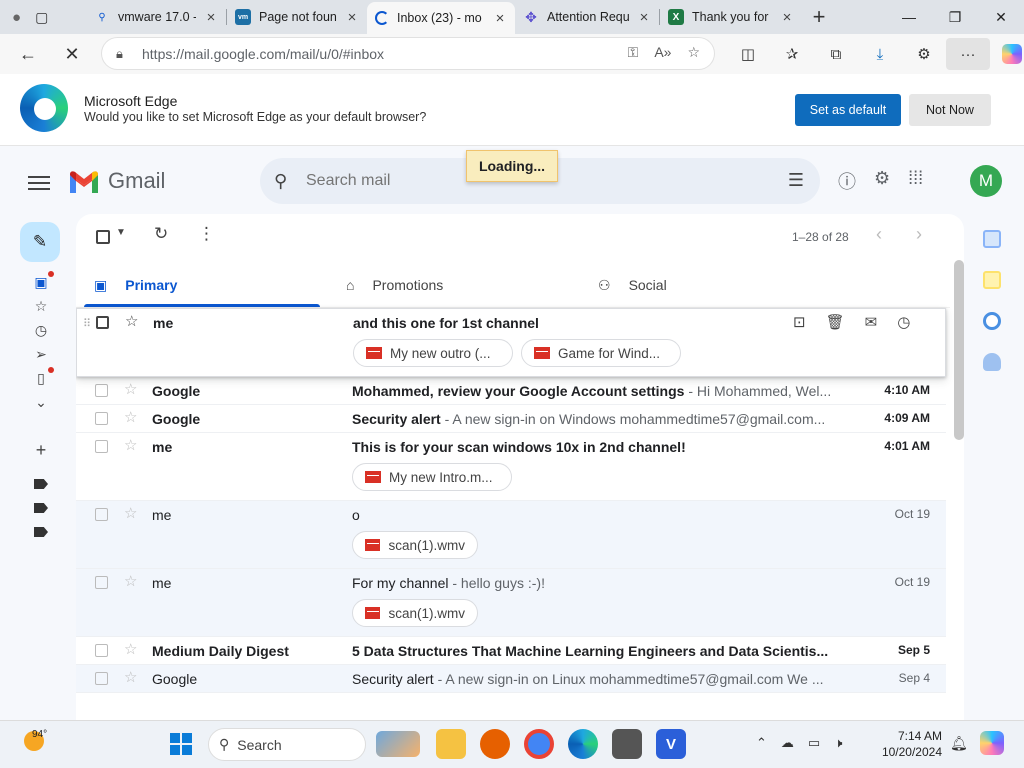 The height and width of the screenshot is (768, 1024). What do you see at coordinates (761, 743) in the screenshot?
I see `show-hidden-icons-icon: ⌃` at bounding box center [761, 743].